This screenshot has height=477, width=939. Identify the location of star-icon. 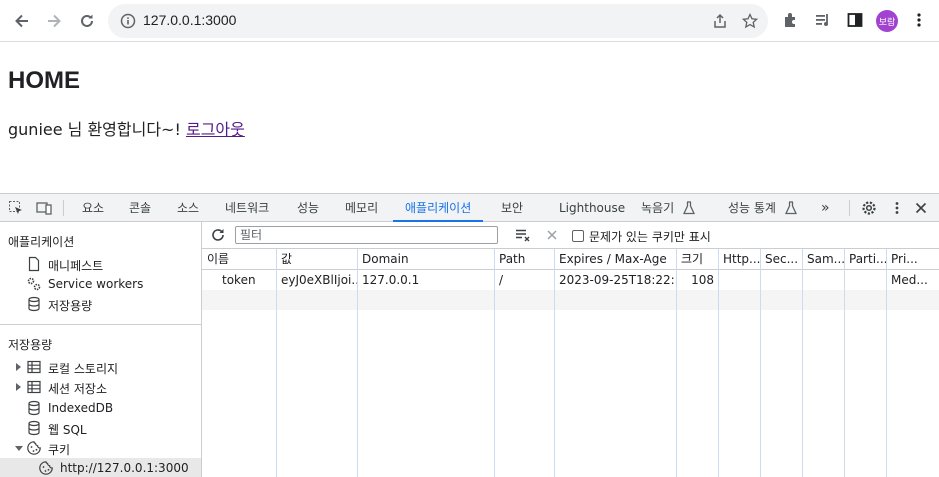
(750, 21).